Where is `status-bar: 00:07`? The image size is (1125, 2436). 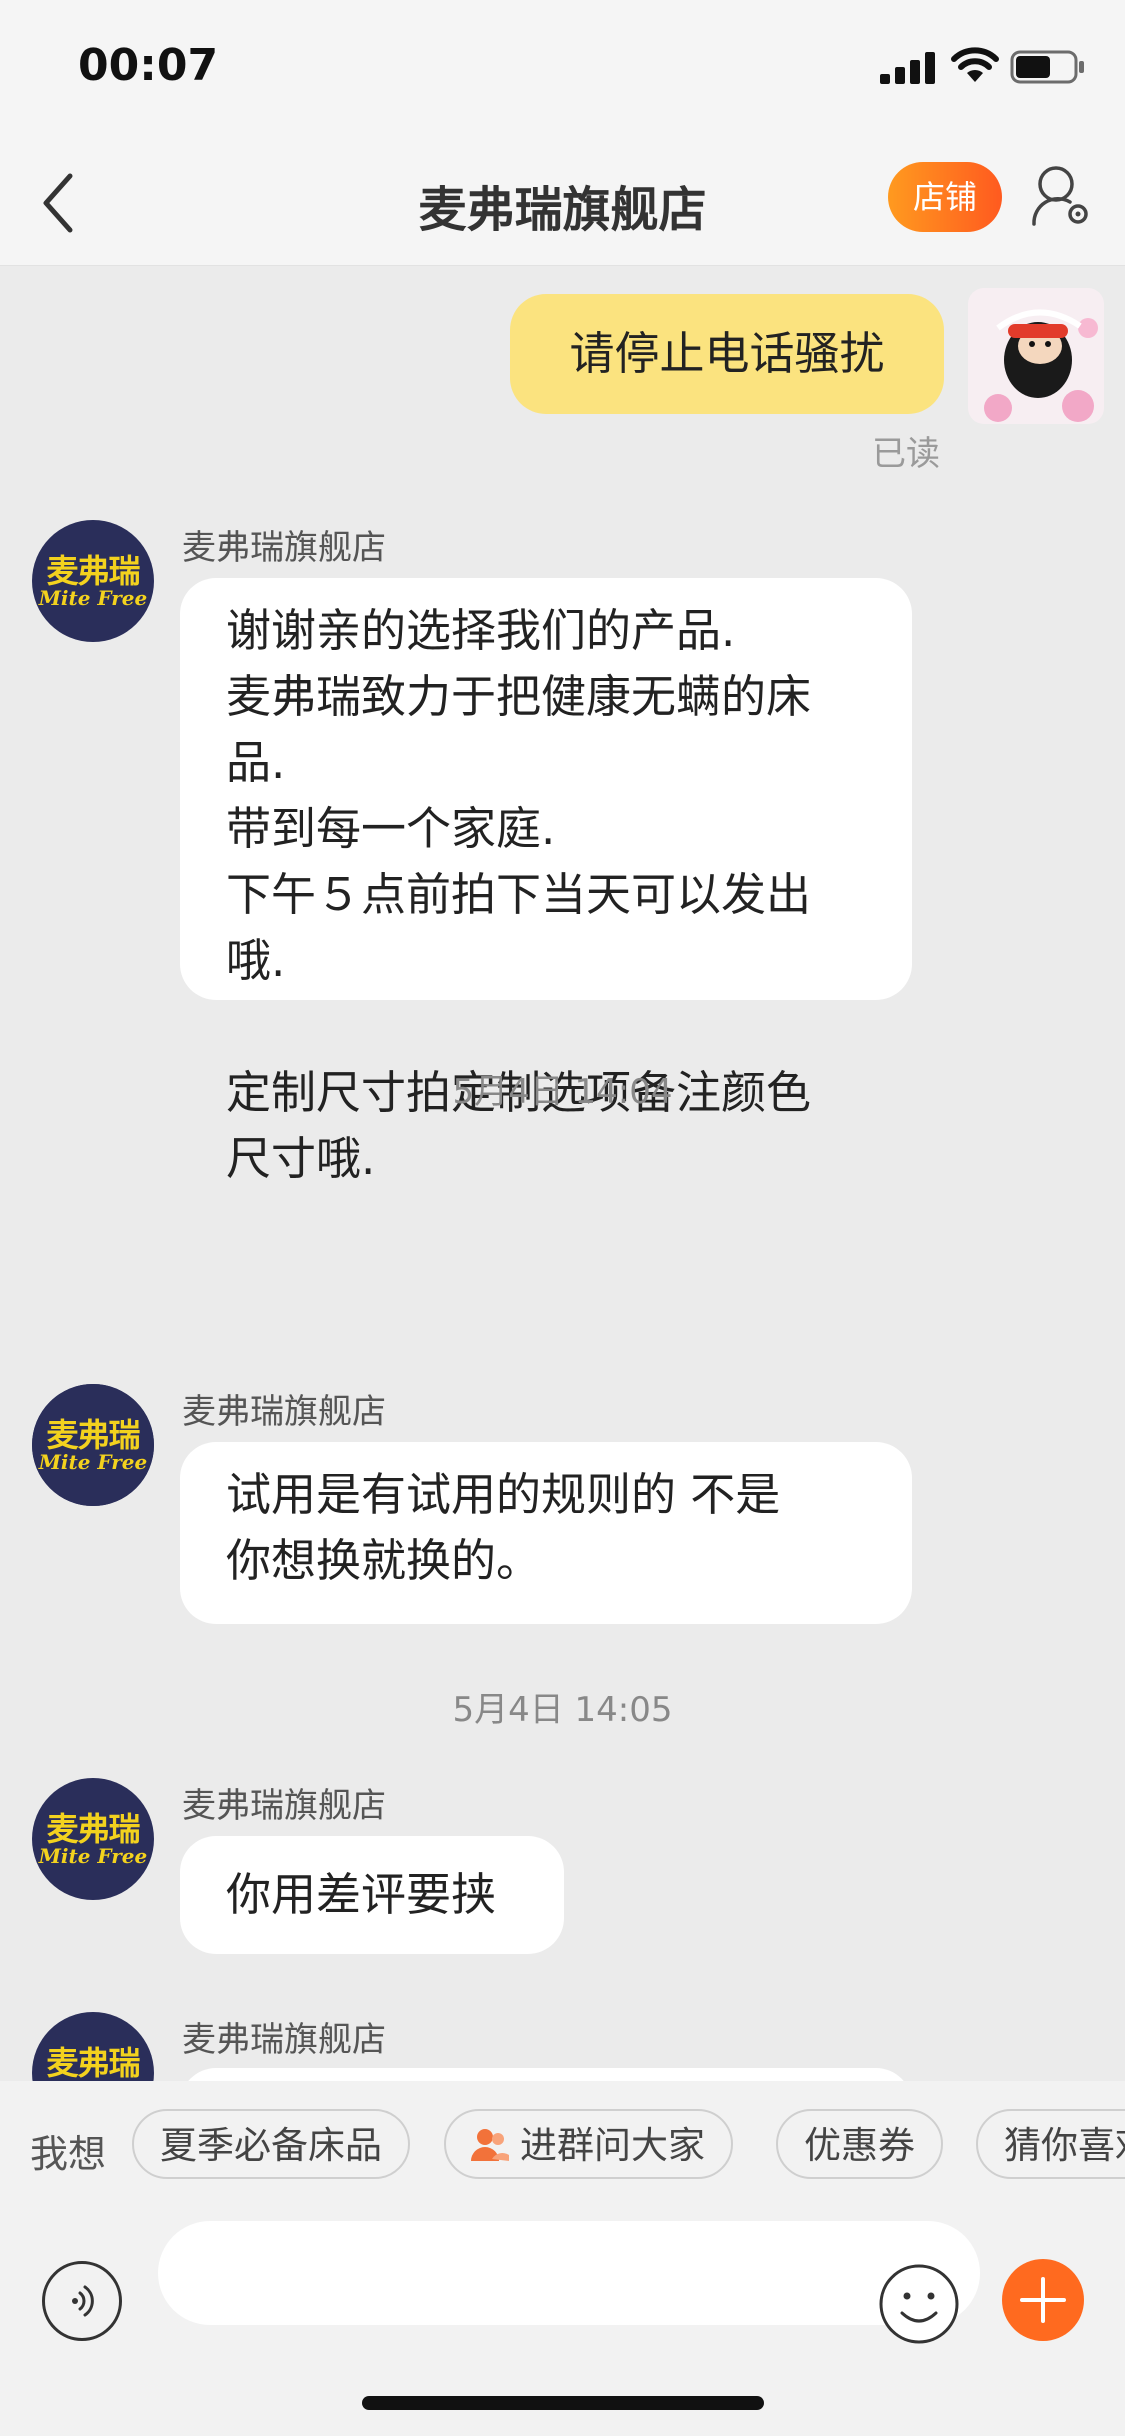
status-bar: 00:07 is located at coordinates (562, 70).